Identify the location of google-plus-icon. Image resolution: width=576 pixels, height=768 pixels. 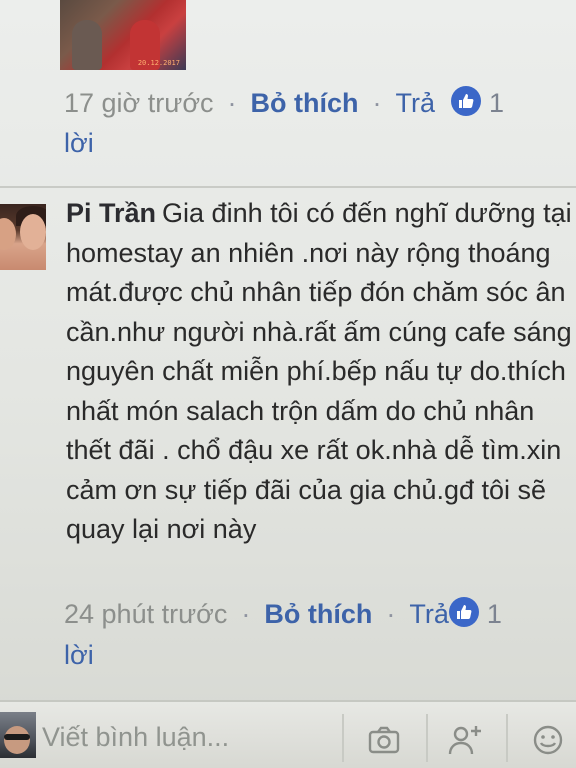
(466, 740).